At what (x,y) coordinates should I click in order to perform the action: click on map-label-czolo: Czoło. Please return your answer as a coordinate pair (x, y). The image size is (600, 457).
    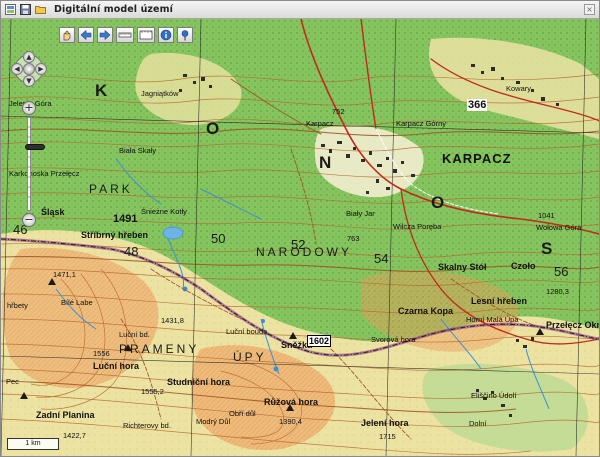
    Looking at the image, I should click on (523, 266).